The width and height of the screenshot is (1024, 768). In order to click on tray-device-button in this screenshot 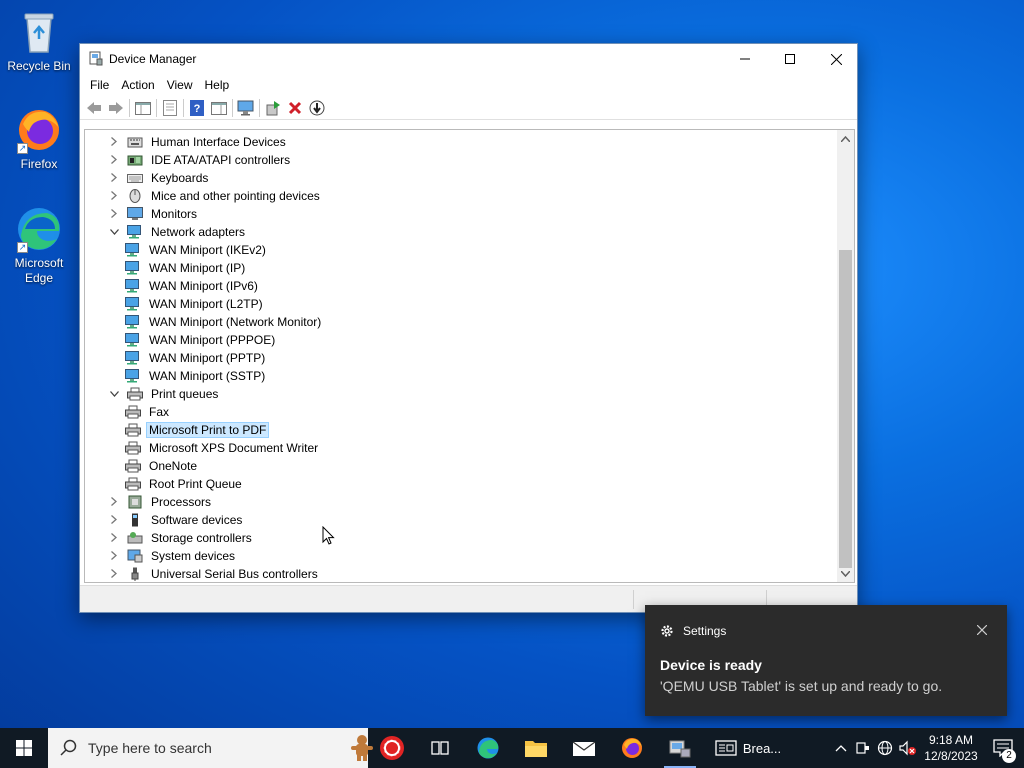, I will do `click(863, 748)`.